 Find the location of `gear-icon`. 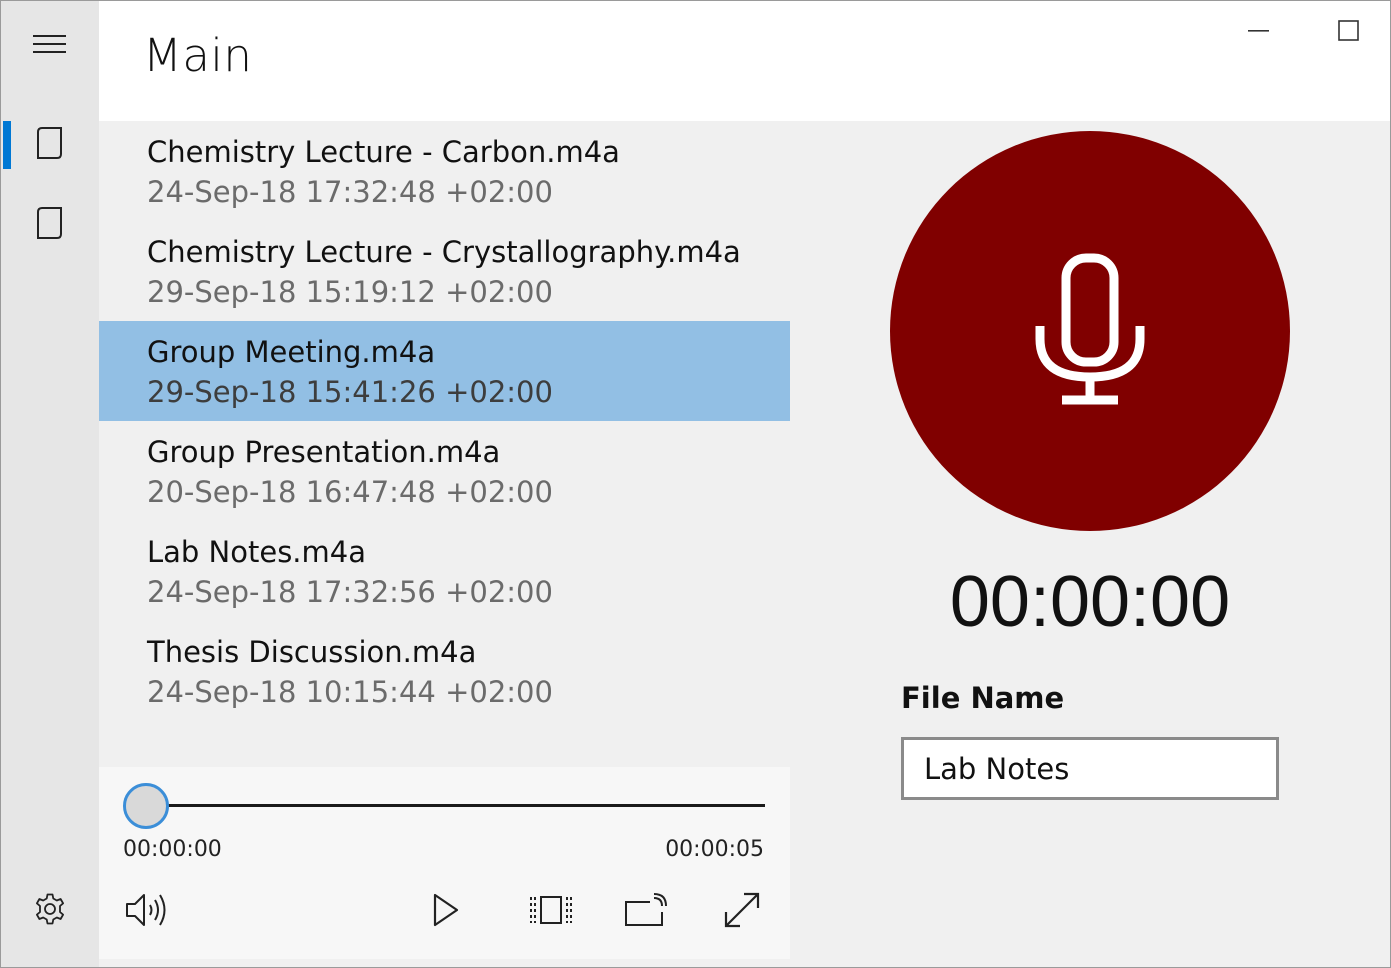

gear-icon is located at coordinates (50, 911).